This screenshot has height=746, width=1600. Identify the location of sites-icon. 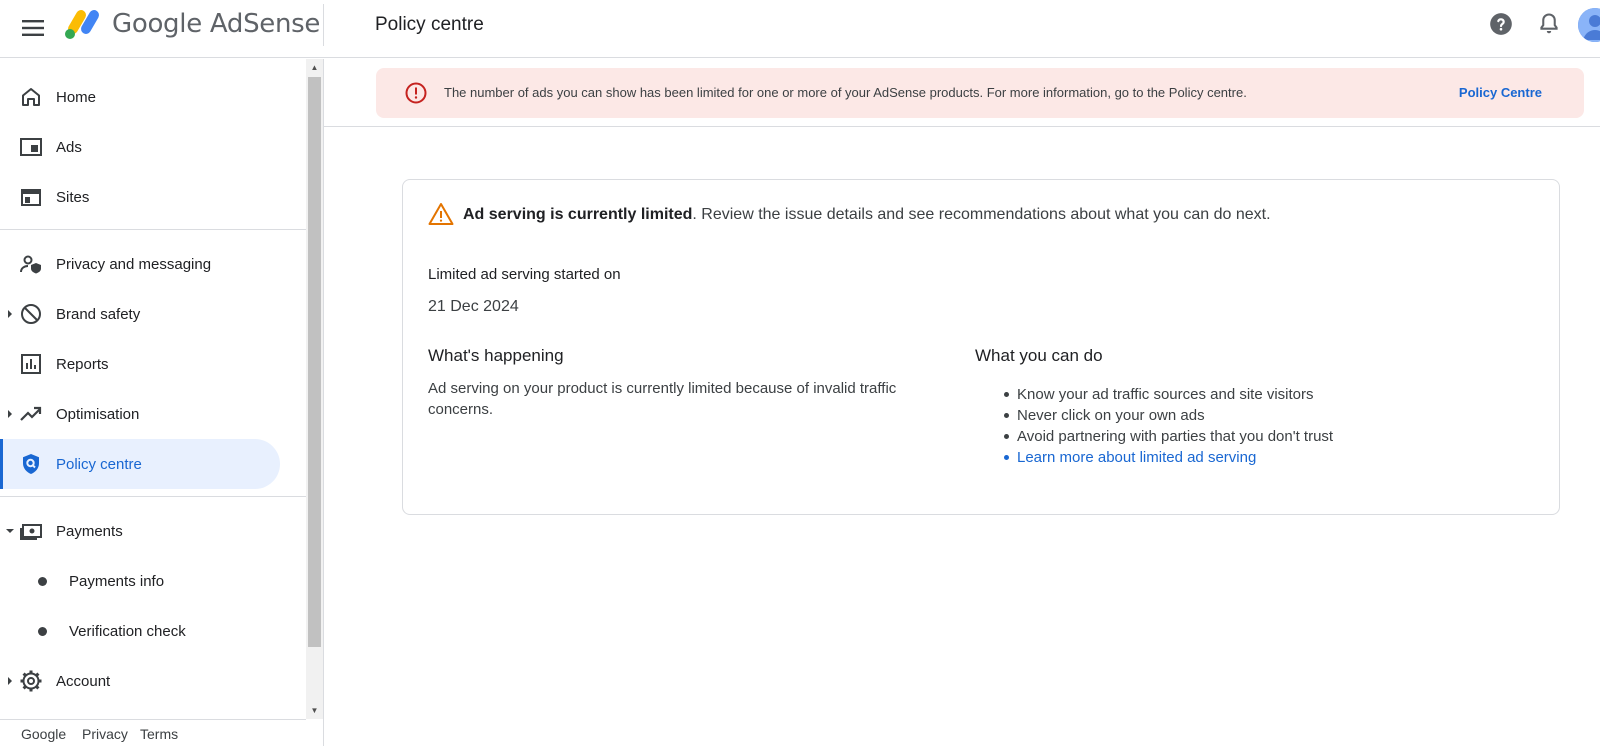
(31, 197).